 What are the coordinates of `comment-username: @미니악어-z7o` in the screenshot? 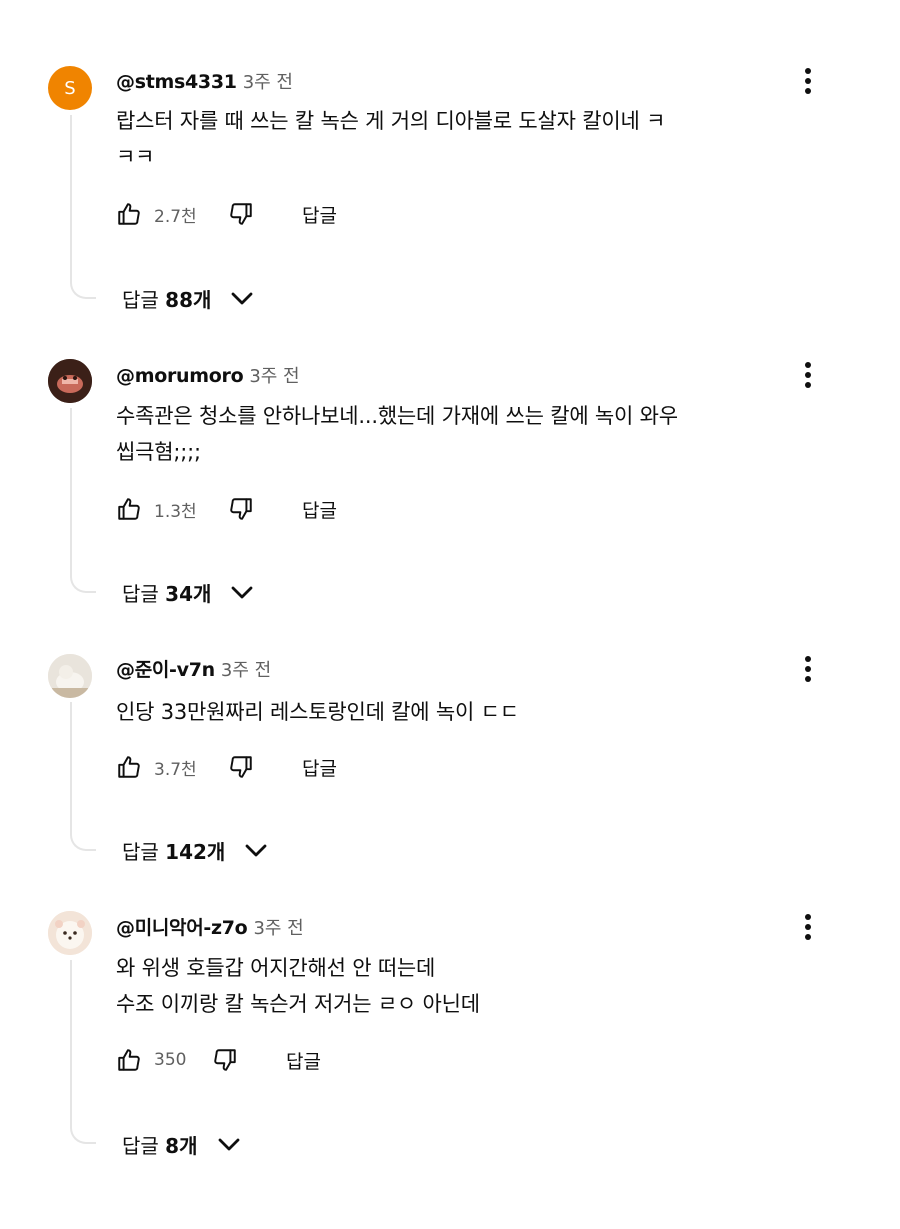 It's located at (182, 928).